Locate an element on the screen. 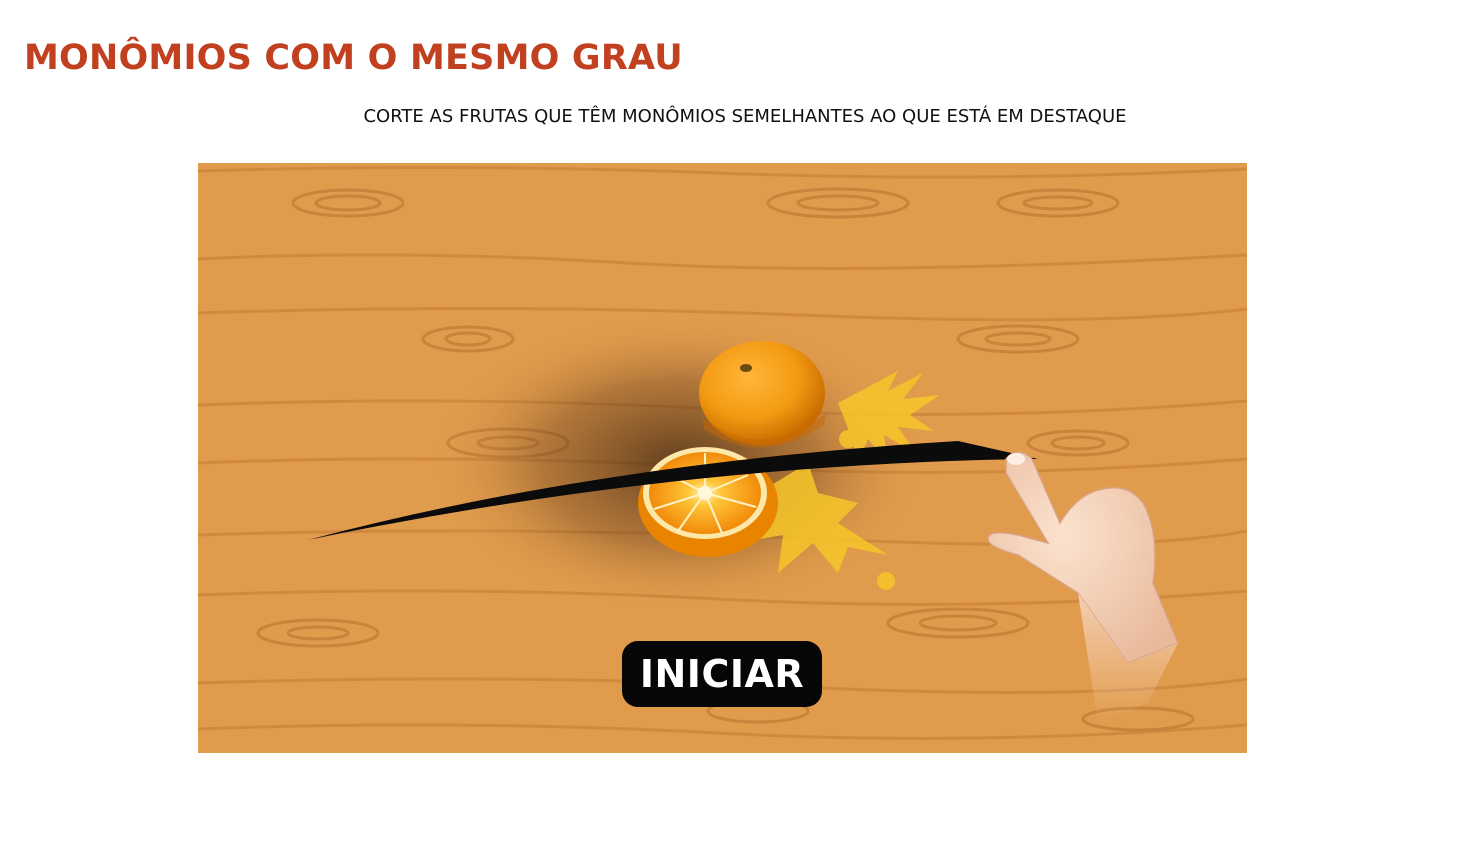 This screenshot has width=1460, height=850. start-button: INICIAR is located at coordinates (722, 674).